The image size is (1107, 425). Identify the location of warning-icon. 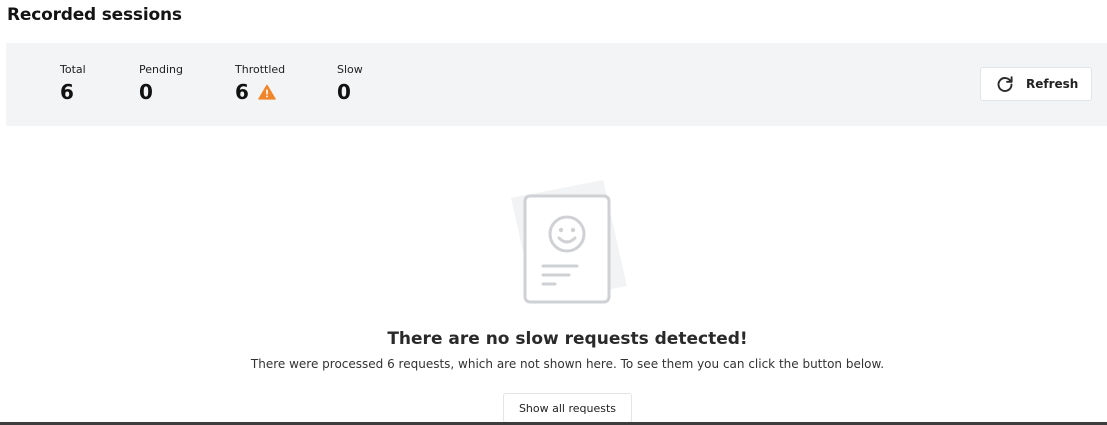
(267, 92).